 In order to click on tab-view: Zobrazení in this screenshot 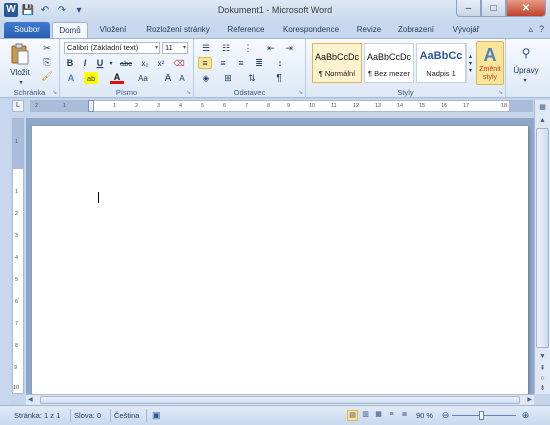, I will do `click(416, 30)`.